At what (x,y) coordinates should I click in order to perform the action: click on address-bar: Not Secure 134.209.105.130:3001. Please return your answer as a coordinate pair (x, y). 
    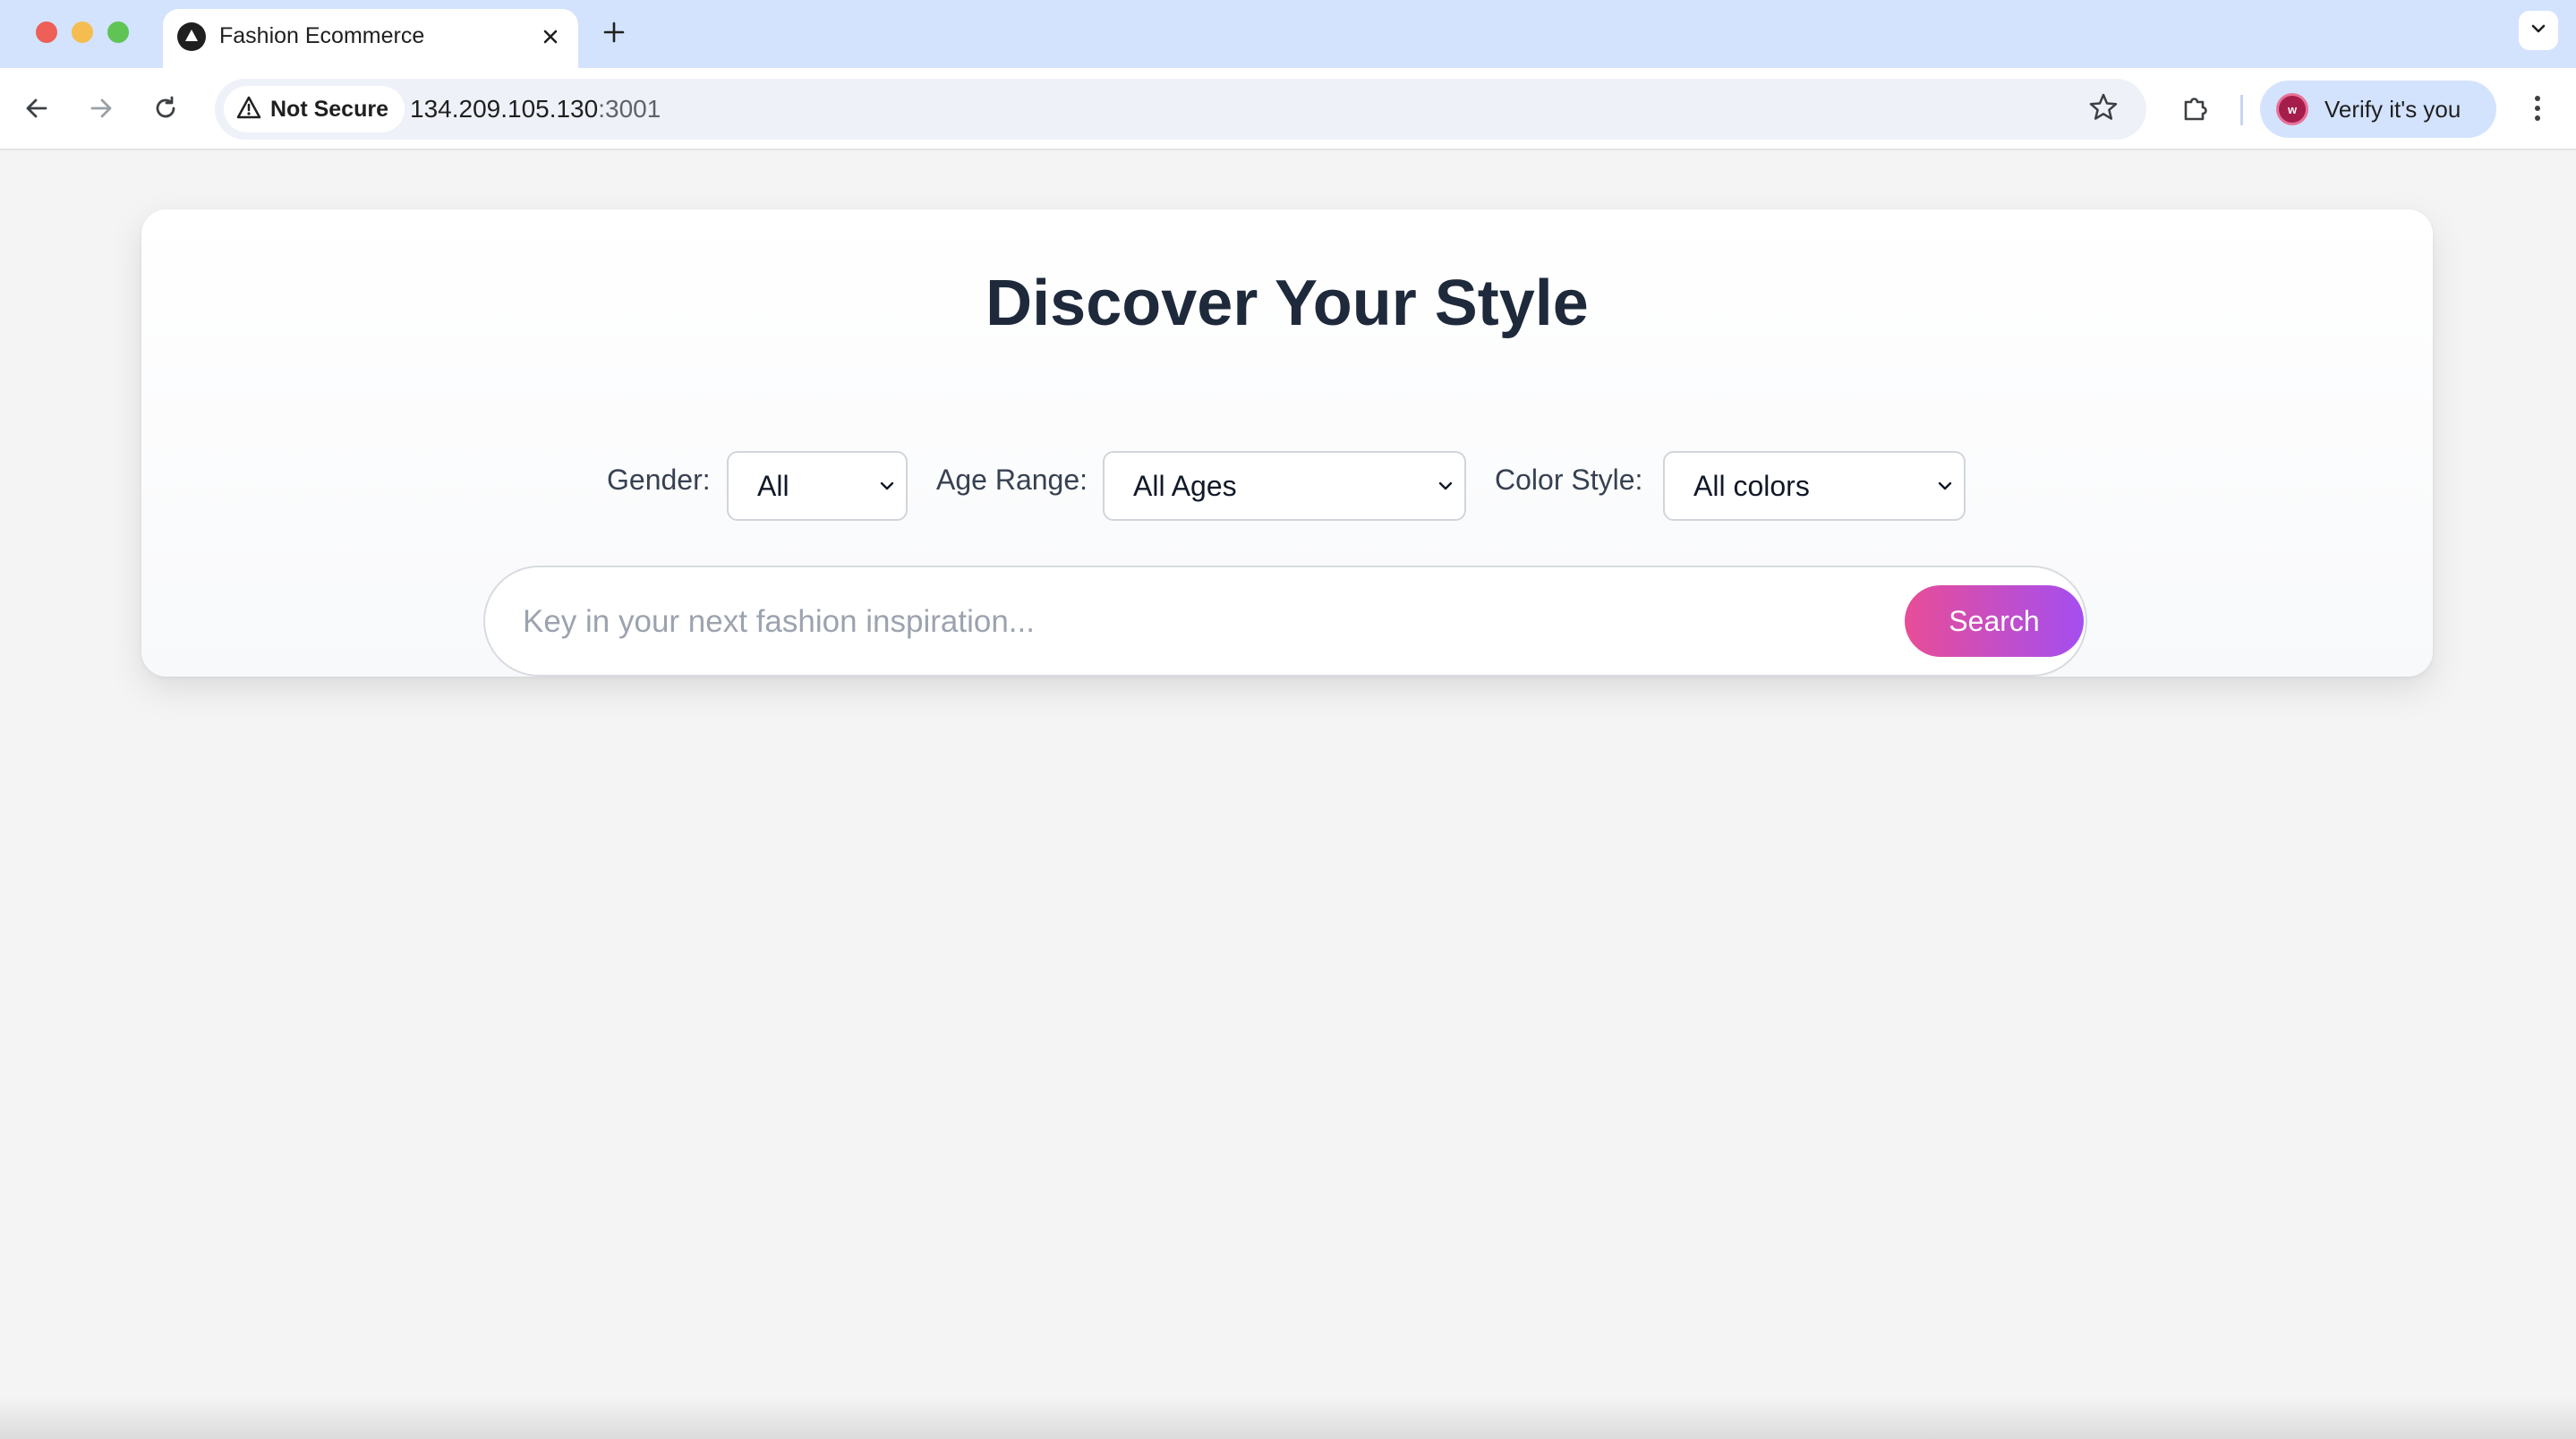
    Looking at the image, I should click on (1180, 109).